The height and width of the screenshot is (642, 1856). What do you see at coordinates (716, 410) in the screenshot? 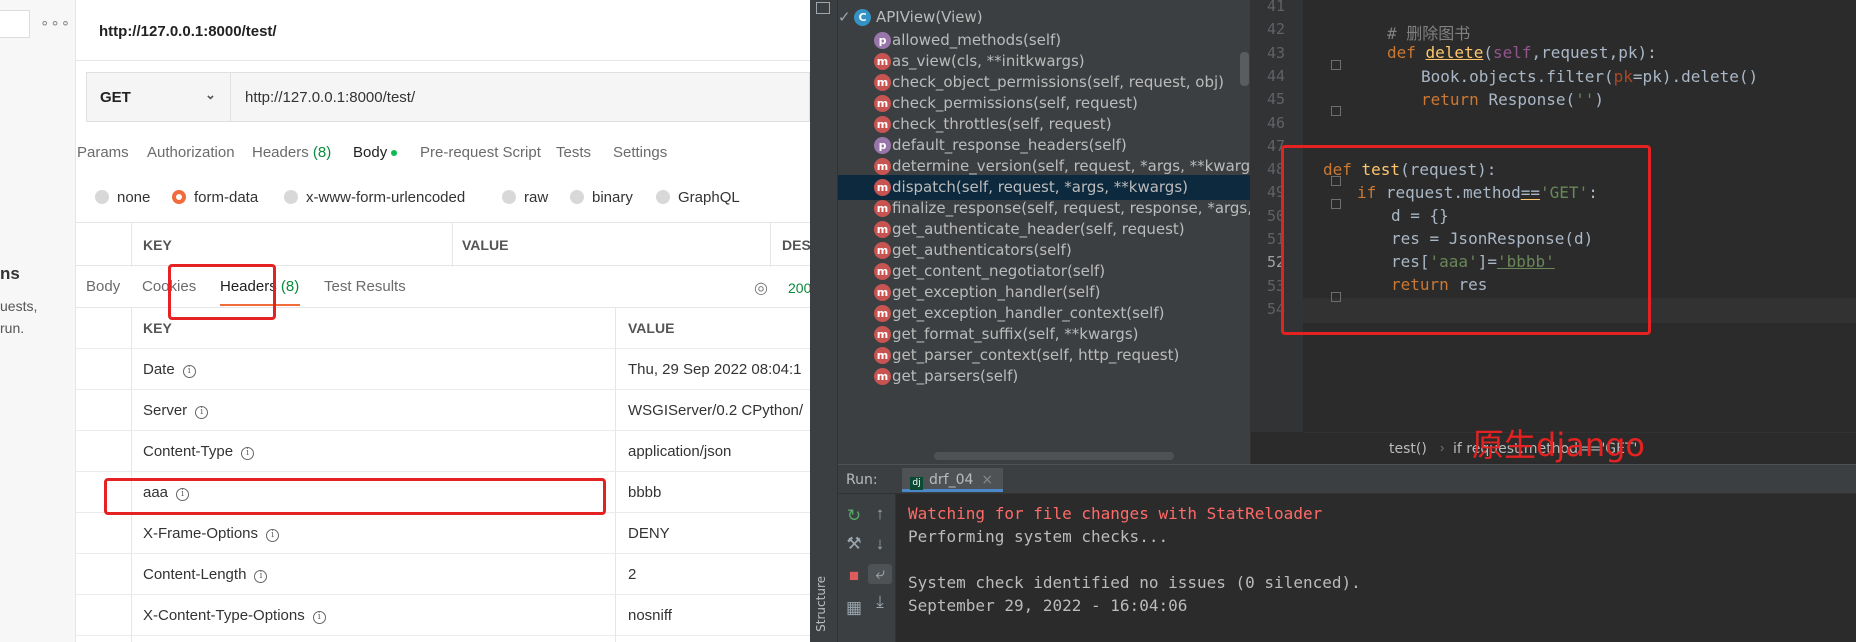
I see `header-value: WSGIServer/0.2 CPython/` at bounding box center [716, 410].